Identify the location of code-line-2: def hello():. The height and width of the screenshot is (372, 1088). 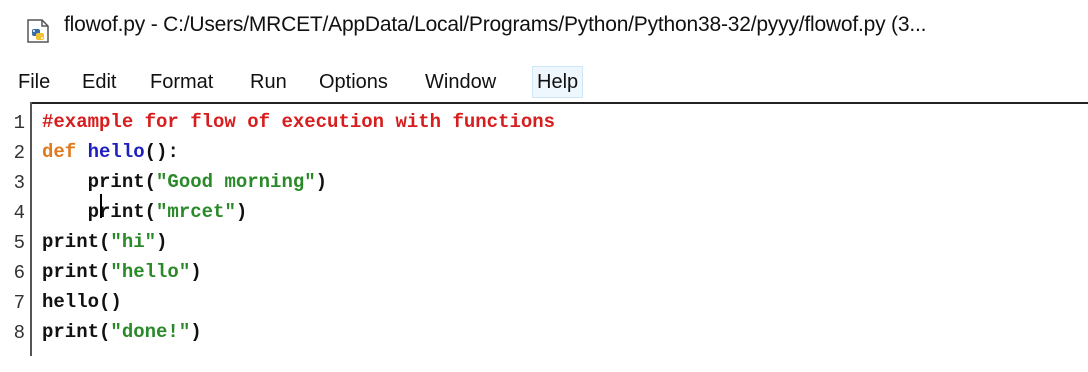
(110, 152).